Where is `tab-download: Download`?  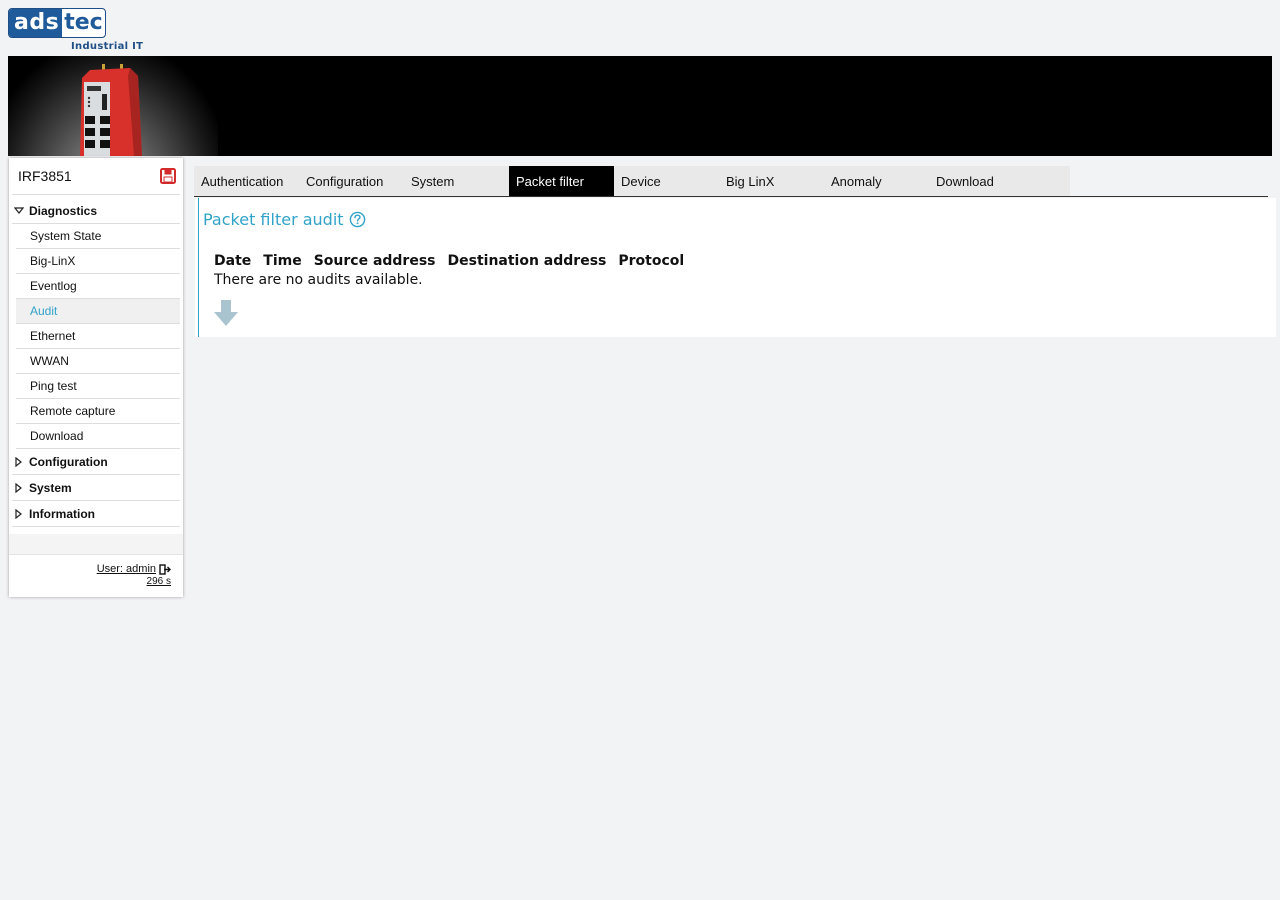
tab-download: Download is located at coordinates (981, 181).